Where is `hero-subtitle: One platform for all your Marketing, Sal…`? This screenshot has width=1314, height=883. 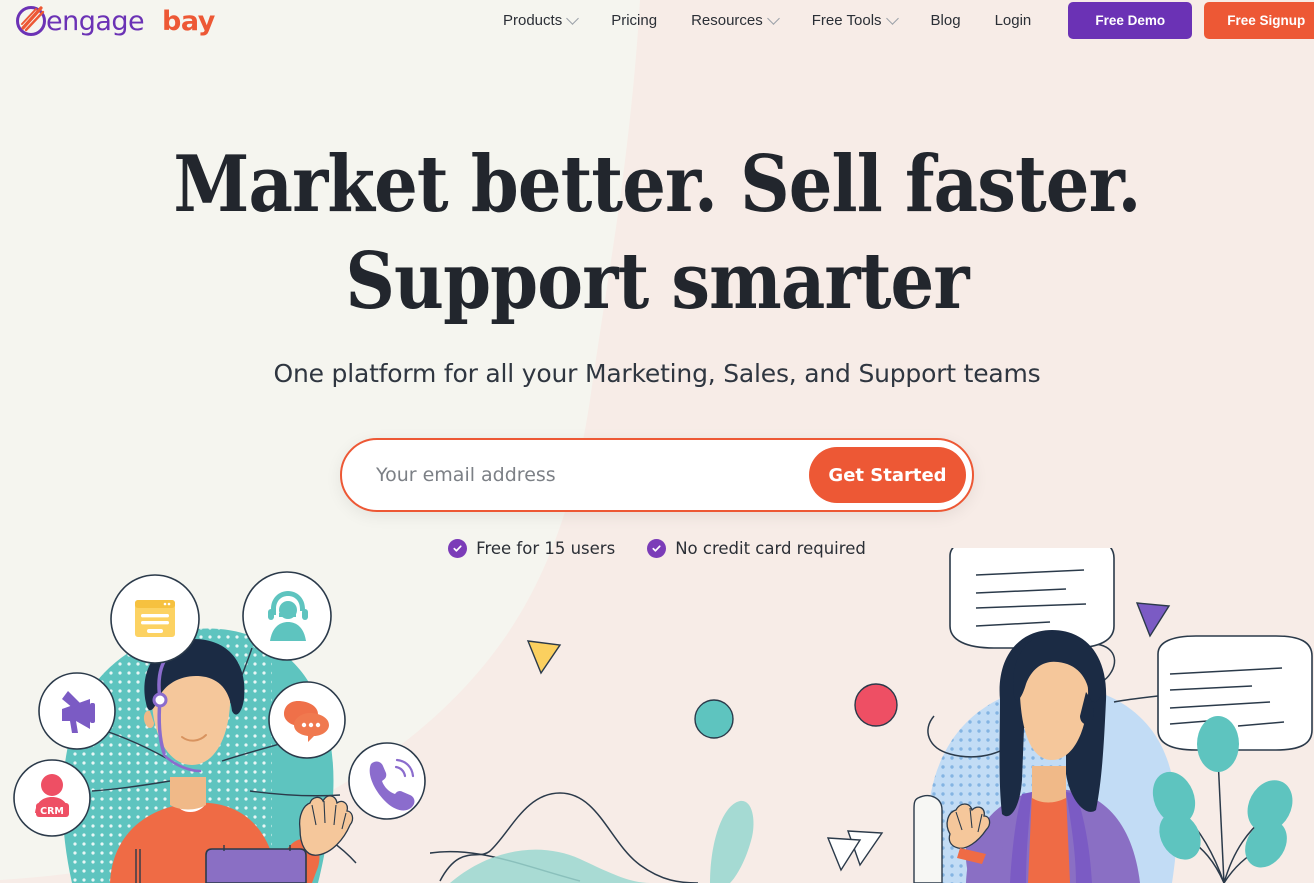
hero-subtitle: One platform for all your Marketing, Sal… is located at coordinates (657, 373).